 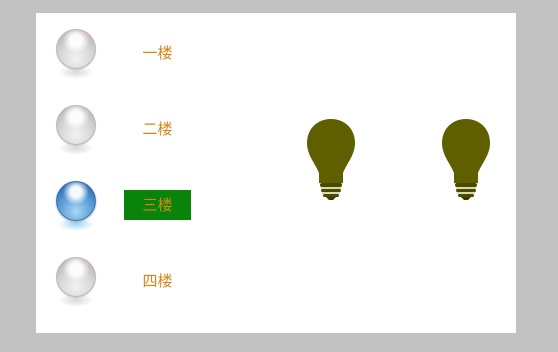 I want to click on floor-2-switch: 二楼, so click(x=136, y=133).